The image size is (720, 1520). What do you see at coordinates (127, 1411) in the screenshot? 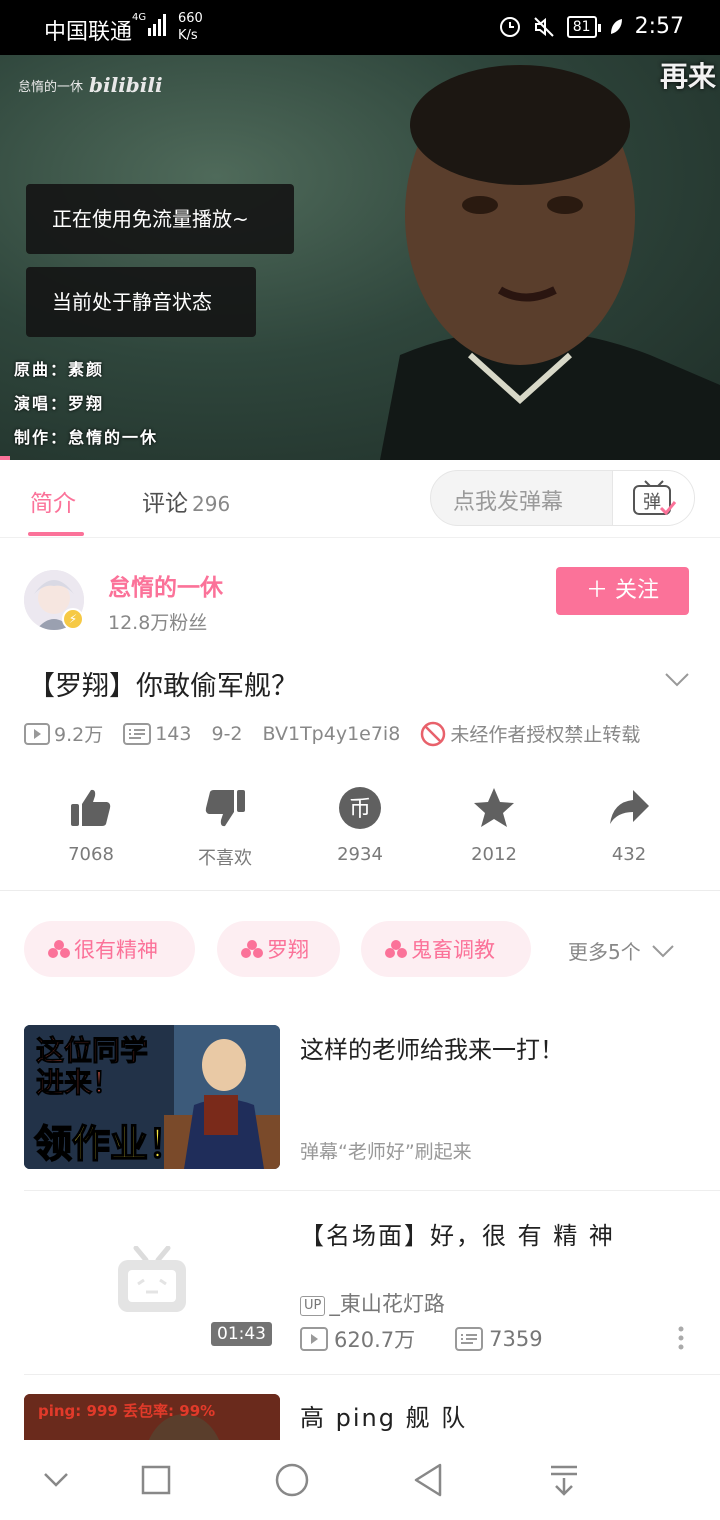
I see `thumbnail-caption: ping: 999 丢包率: 99%` at bounding box center [127, 1411].